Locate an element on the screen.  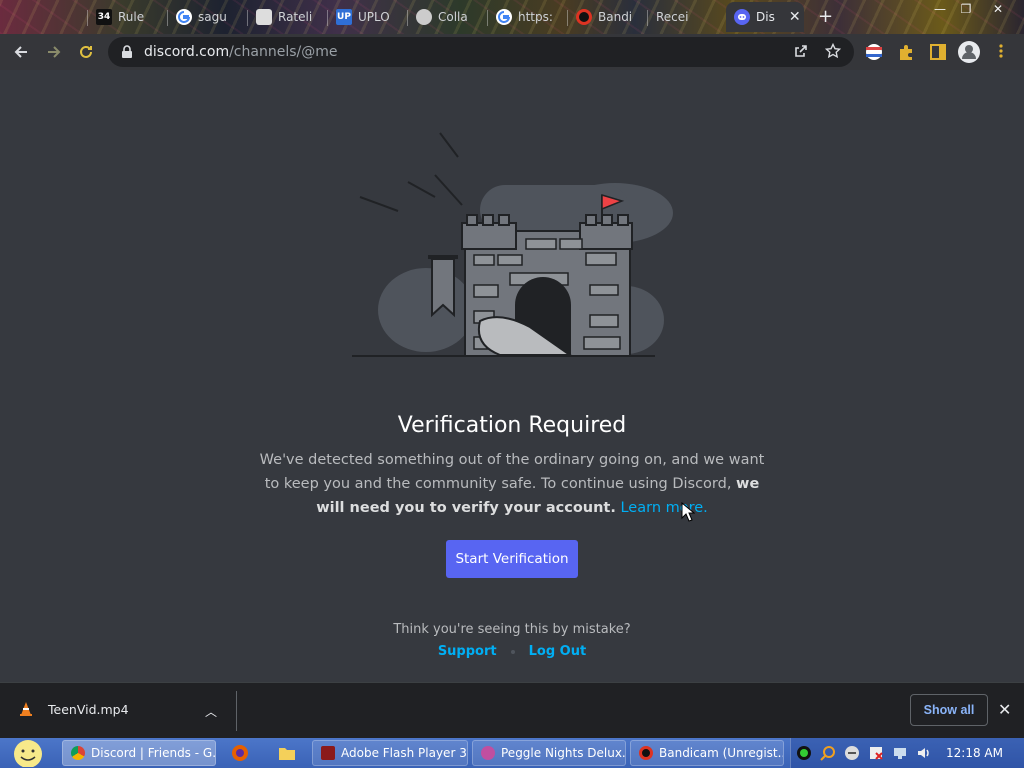
flash-icon is located at coordinates (328, 753).